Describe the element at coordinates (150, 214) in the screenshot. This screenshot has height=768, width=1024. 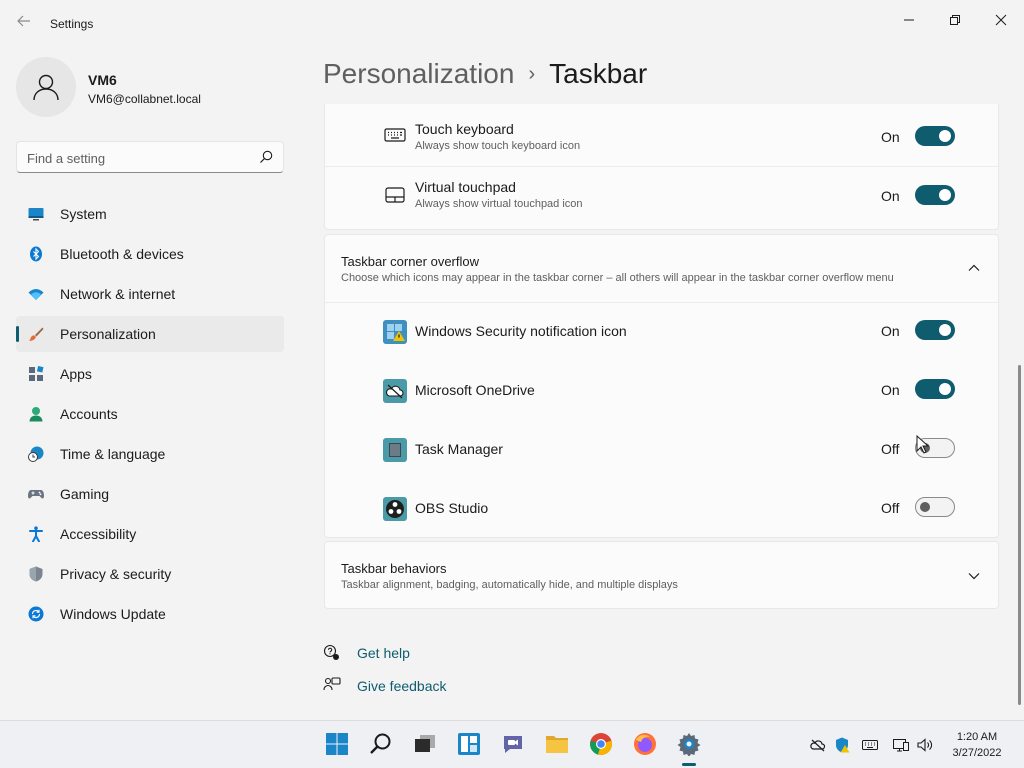
I see `sidebar-item-system: System` at that location.